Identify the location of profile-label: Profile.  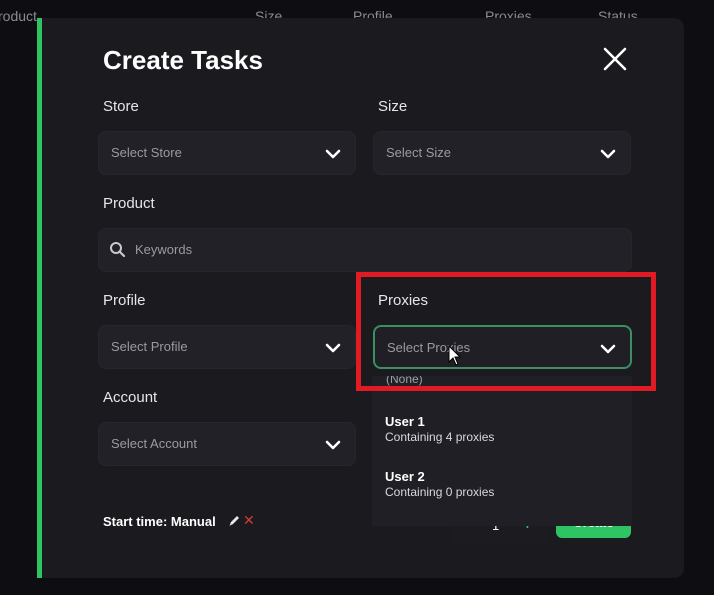
(124, 300).